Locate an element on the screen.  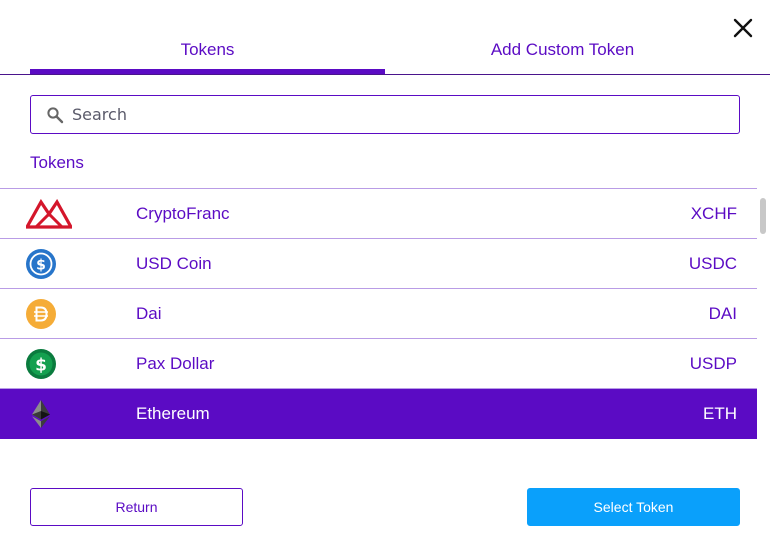
token-row-ethereum: Ethereum ETH is located at coordinates (378, 414).